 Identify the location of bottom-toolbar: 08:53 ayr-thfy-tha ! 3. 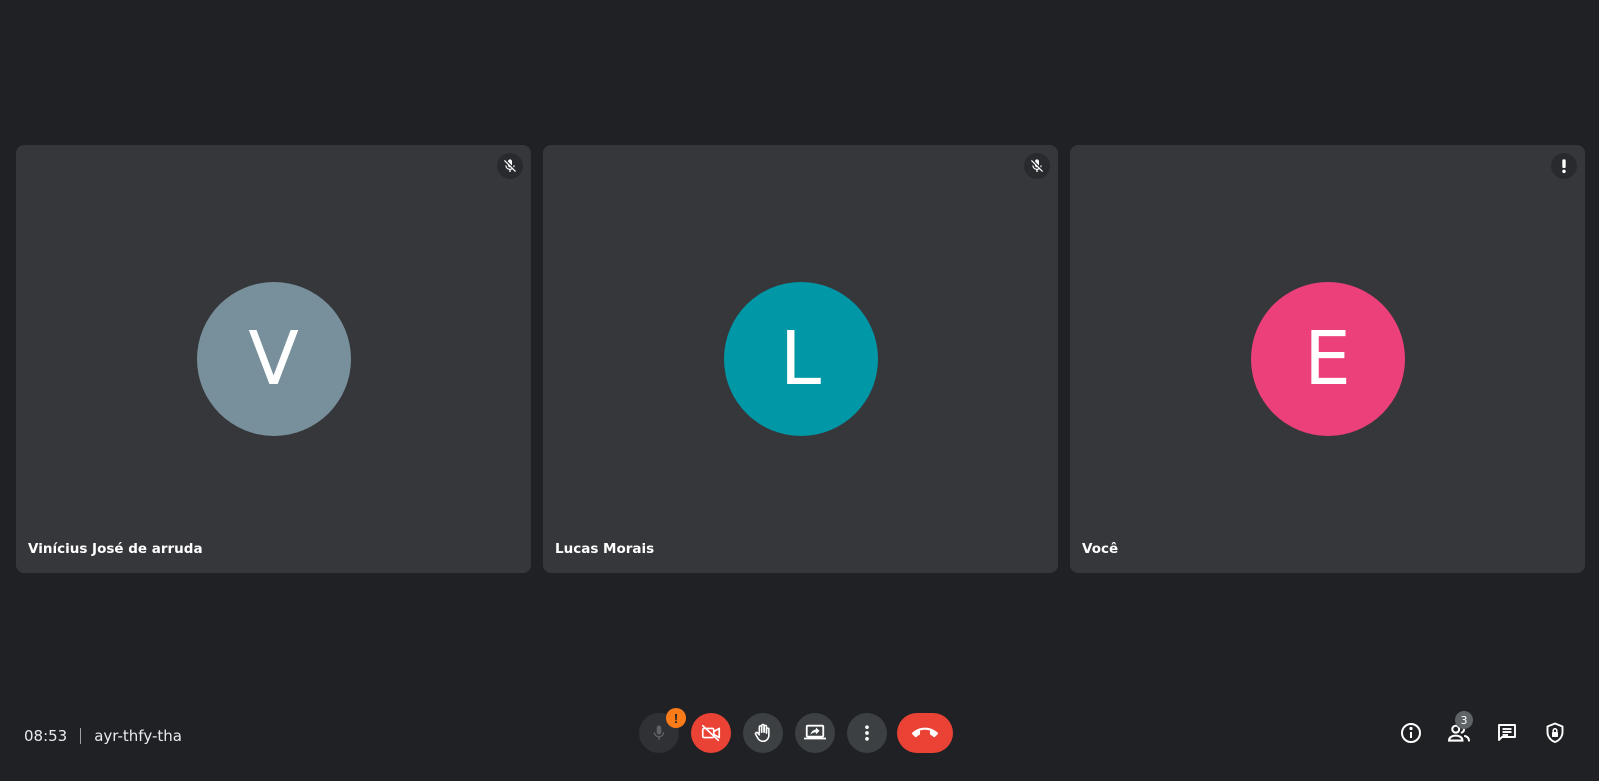
(799, 737).